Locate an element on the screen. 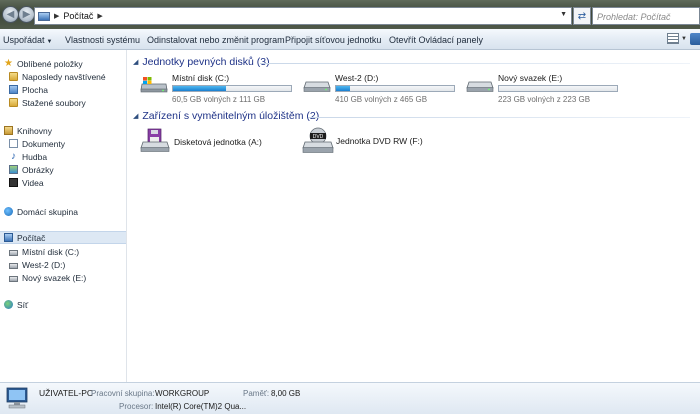 The height and width of the screenshot is (414, 700). drive-name: Nový svazek (E:) is located at coordinates (530, 78).